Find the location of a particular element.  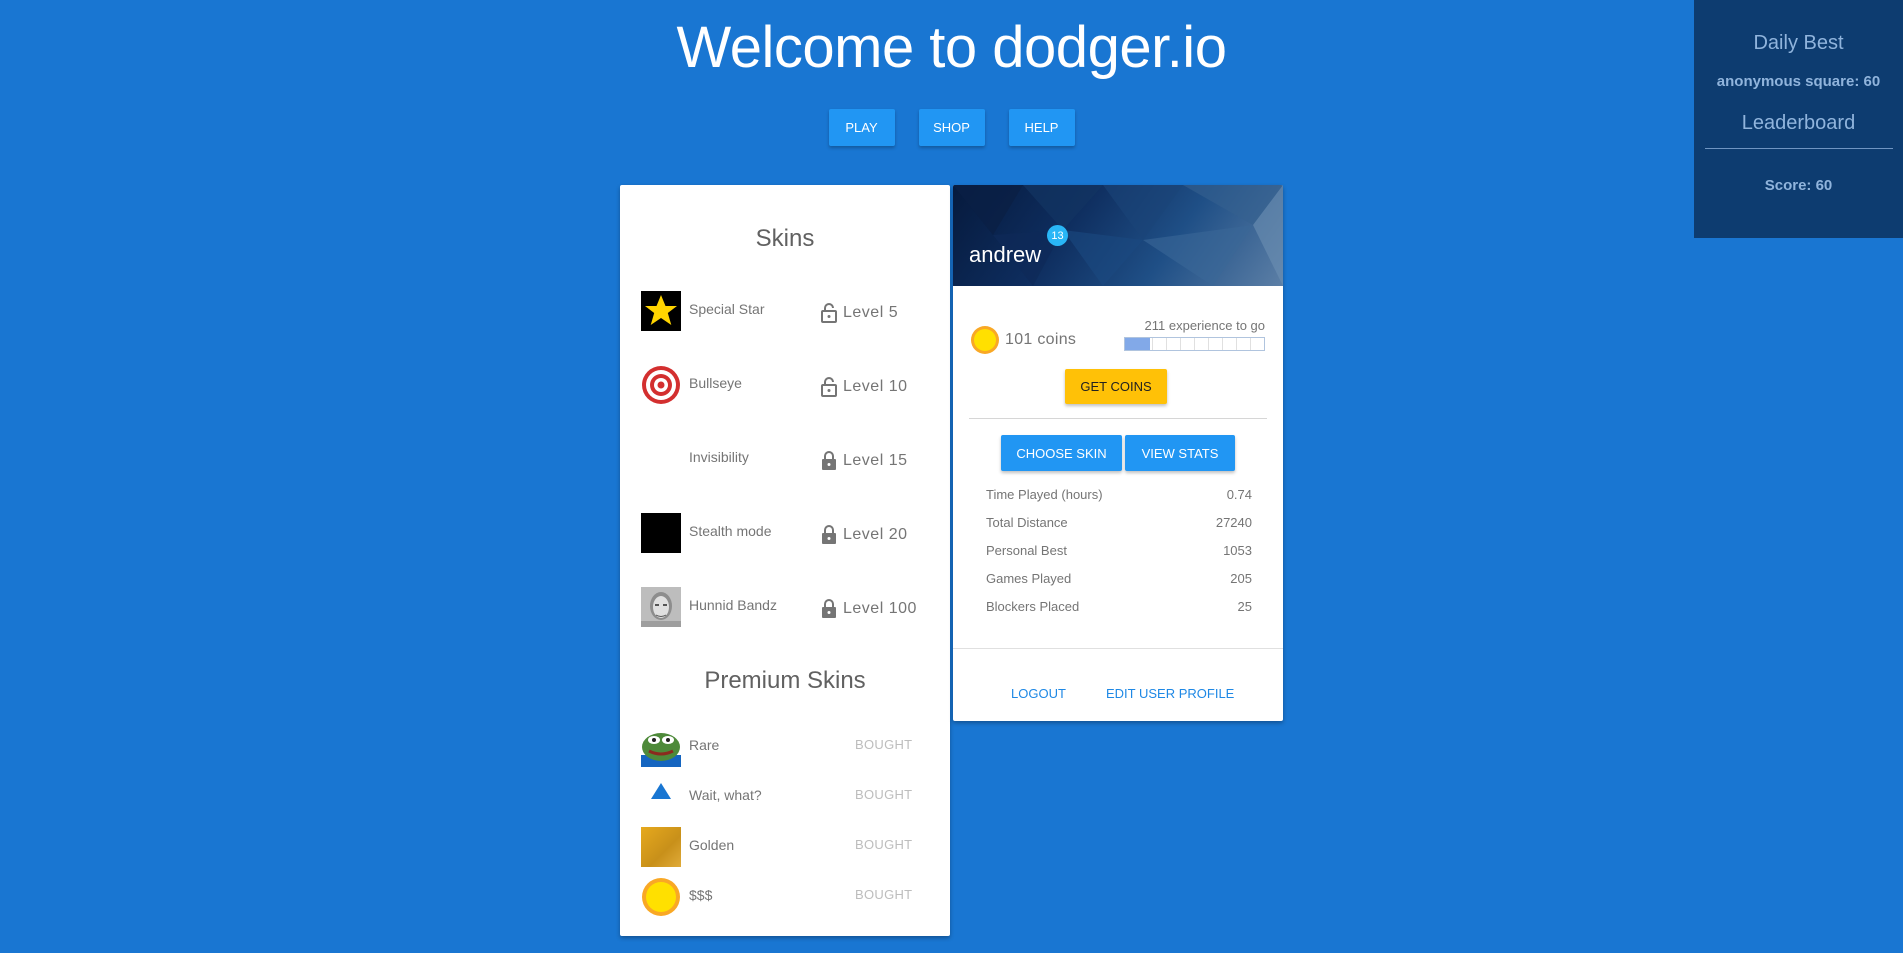

skin-item-invisibility: Invisibility Level 15 is located at coordinates (791, 459).